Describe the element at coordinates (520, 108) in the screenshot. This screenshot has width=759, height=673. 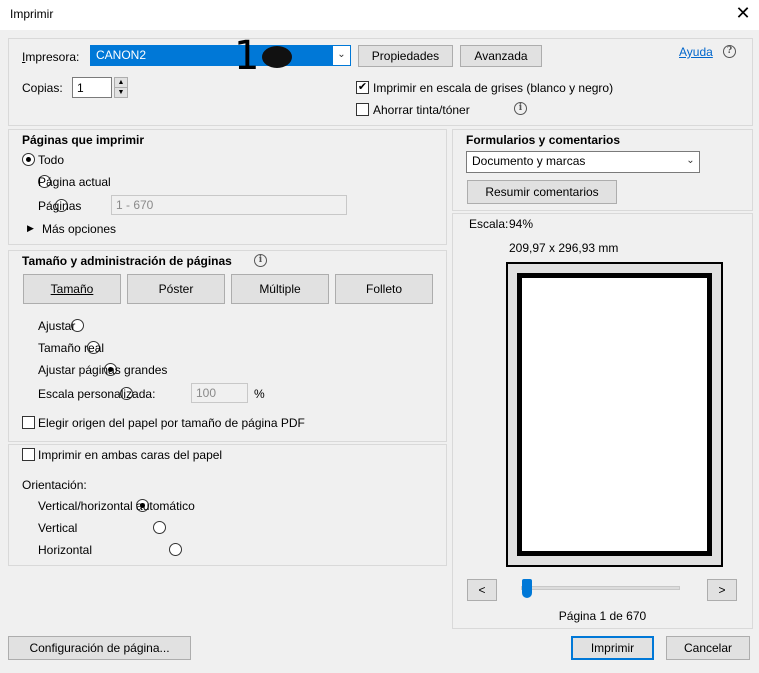
I see `save-ink-info-icon: i` at that location.